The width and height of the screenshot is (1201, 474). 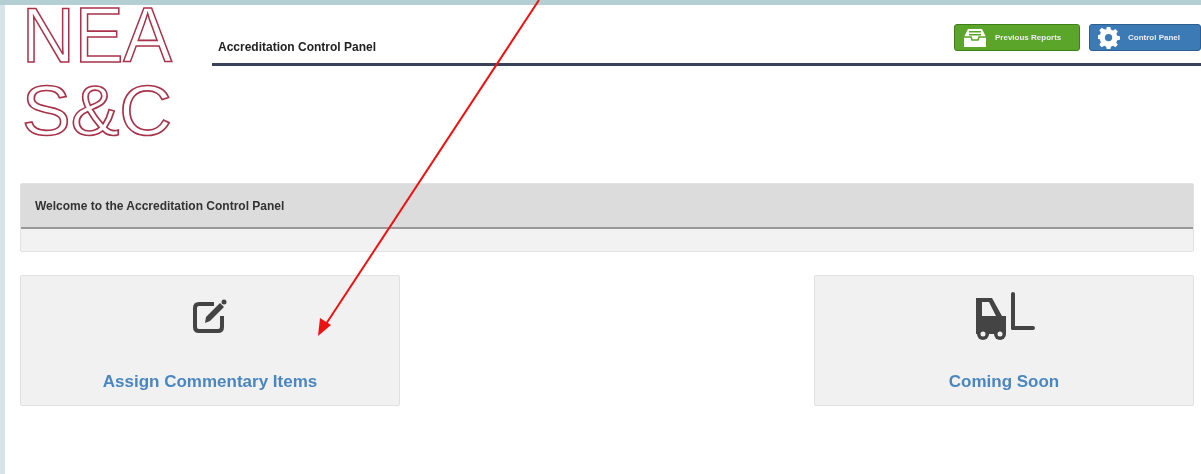 I want to click on panel-title: Welcome to the Accreditation Control Panel, so click(x=159, y=205).